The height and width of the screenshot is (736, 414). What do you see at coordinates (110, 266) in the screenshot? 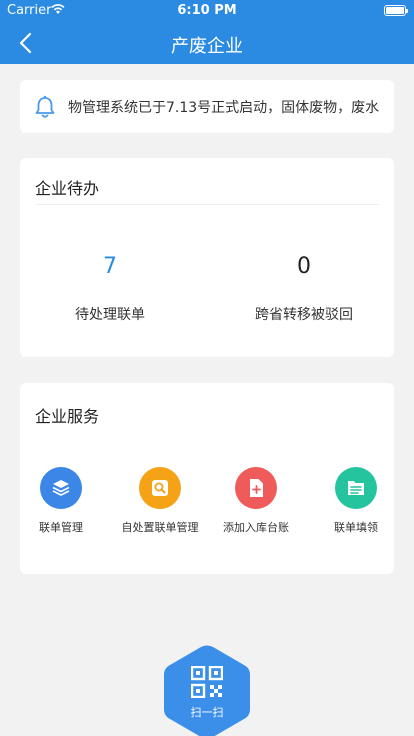
I see `stat-value: 7` at bounding box center [110, 266].